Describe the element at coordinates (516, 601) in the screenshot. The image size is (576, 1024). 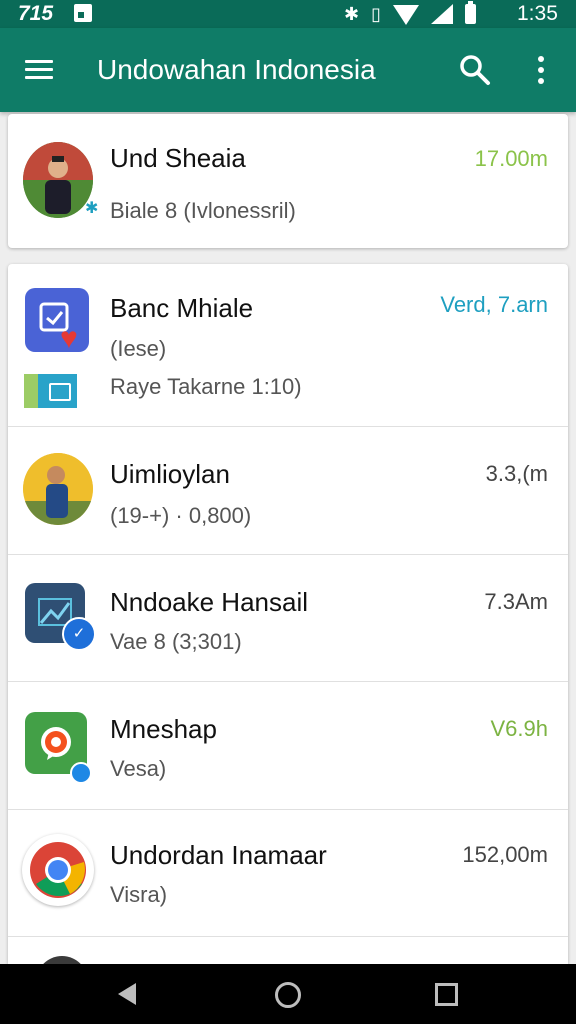
I see `item-time: 7.3Am` at that location.